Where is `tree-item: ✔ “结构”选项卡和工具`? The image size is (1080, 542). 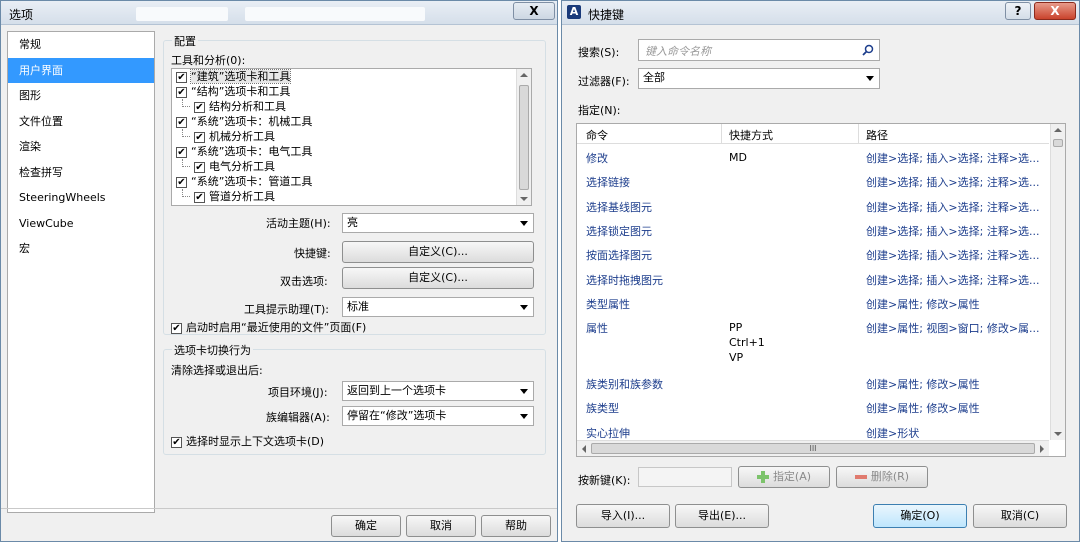
tree-item: ✔ “结构”选项卡和工具 is located at coordinates (351, 91).